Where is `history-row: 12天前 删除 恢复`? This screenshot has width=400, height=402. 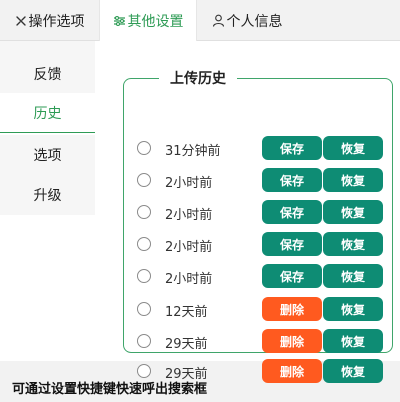
history-row: 12天前 删除 恢复 is located at coordinates (259, 310).